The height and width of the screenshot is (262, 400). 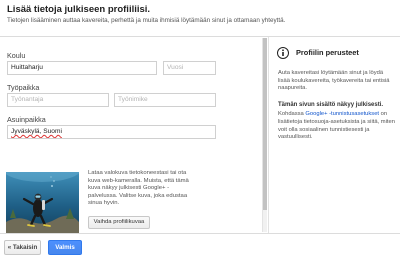 I want to click on job-title-input: Työnimike, so click(x=165, y=100).